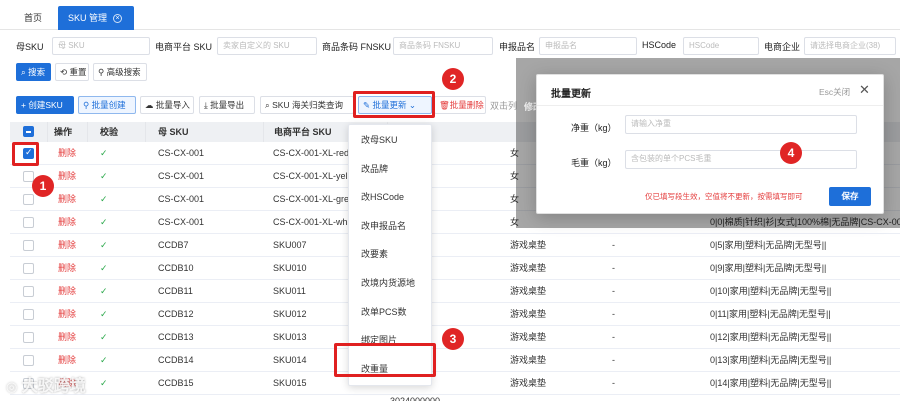 This screenshot has width=900, height=401. What do you see at coordinates (588, 46) in the screenshot?
I see `declared-name-input: 申报品名` at bounding box center [588, 46].